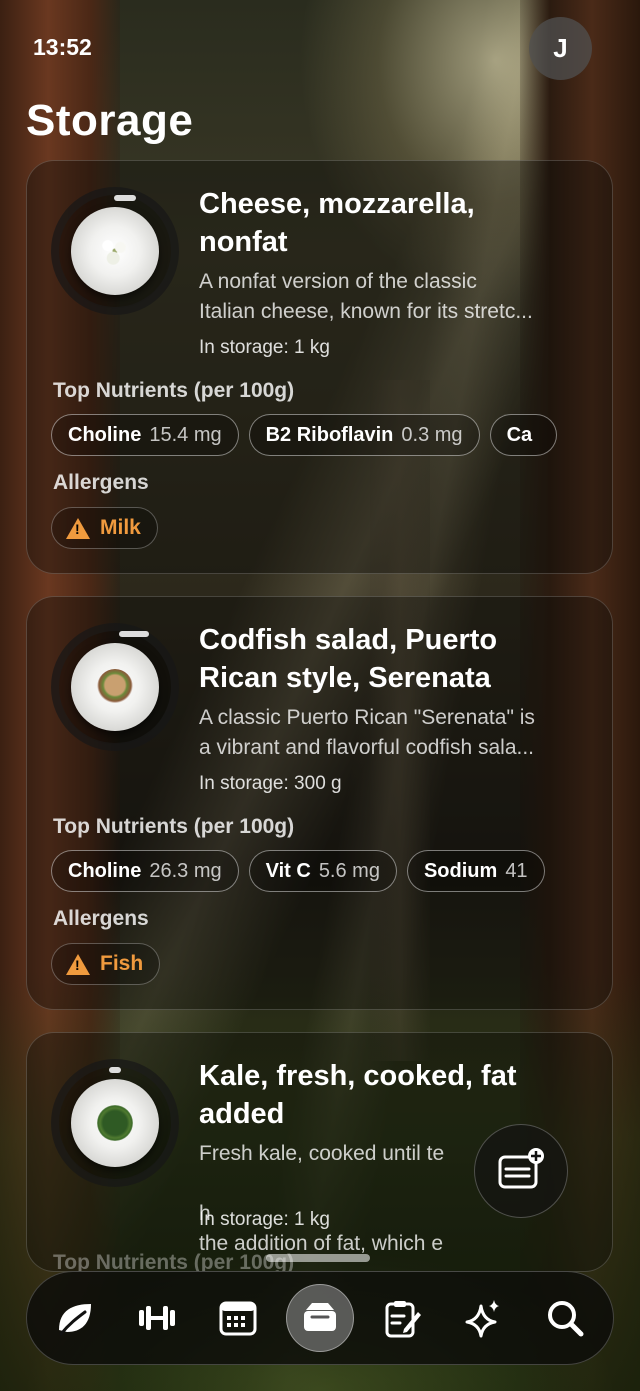 This screenshot has width=640, height=1391. What do you see at coordinates (358, 1095) in the screenshot?
I see `food-title: Kale, fresh, cooked, fat added` at bounding box center [358, 1095].